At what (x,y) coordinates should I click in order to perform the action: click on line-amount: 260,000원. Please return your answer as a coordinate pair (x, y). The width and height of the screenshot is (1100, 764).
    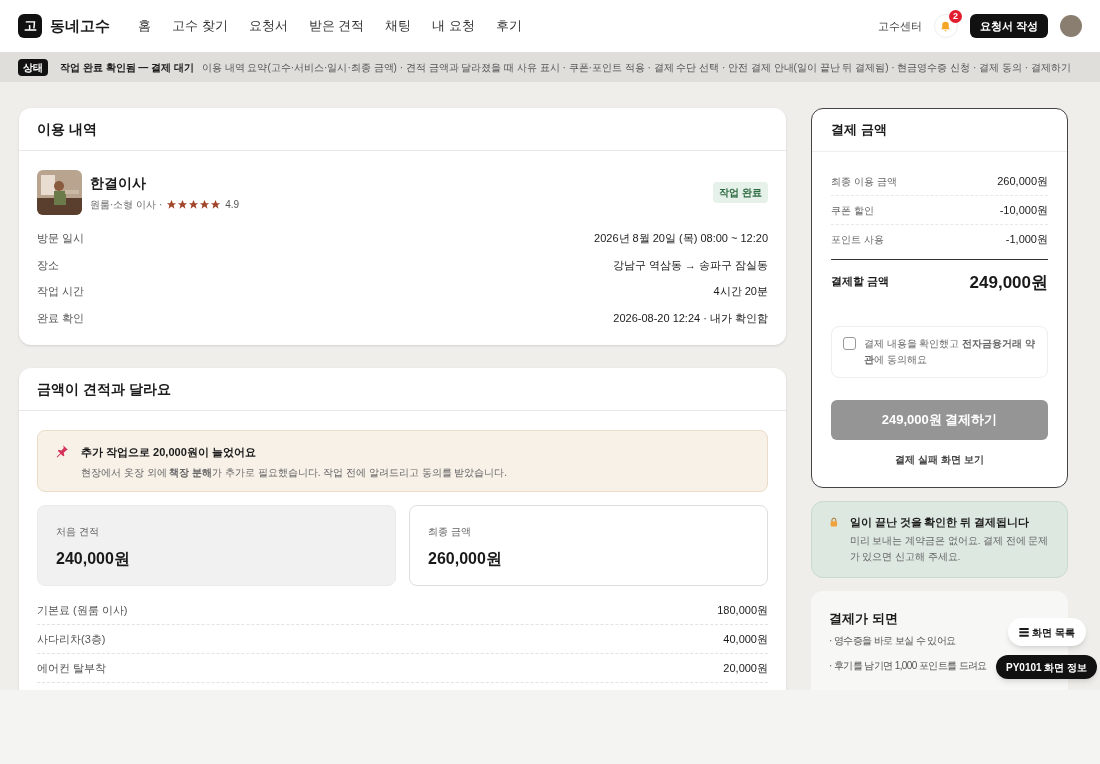
    Looking at the image, I should click on (1022, 181).